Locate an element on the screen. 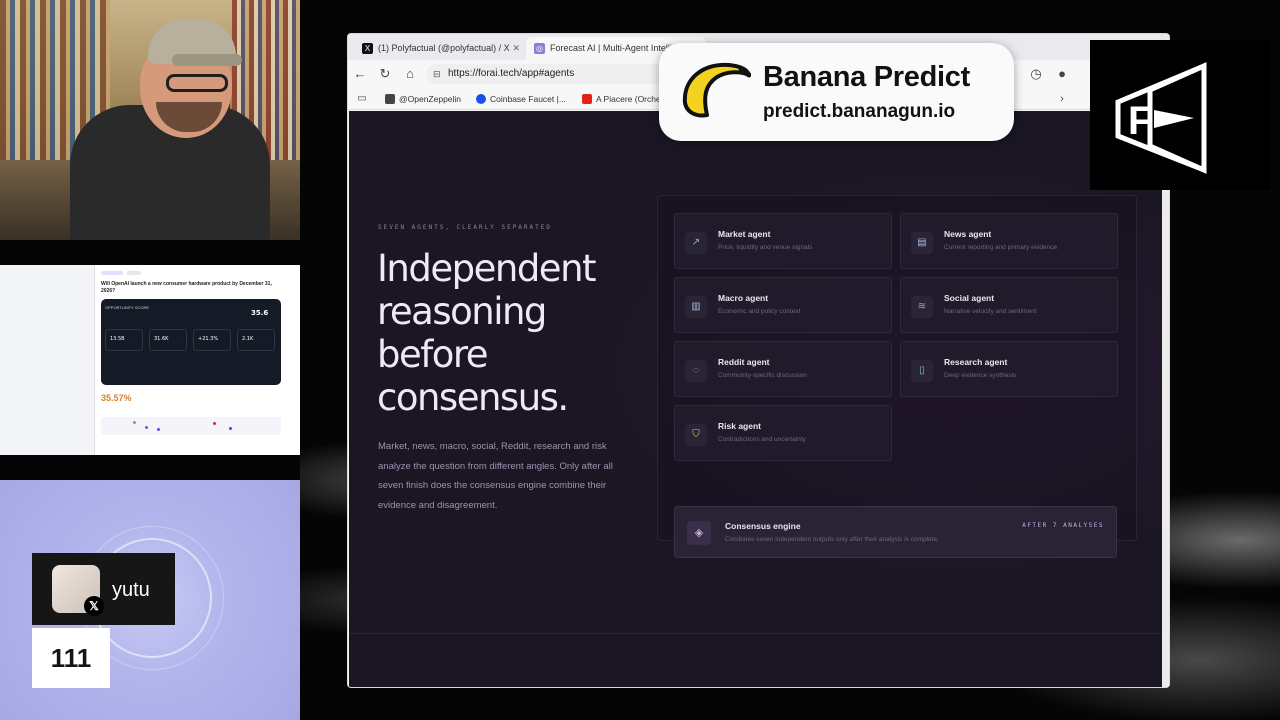 The width and height of the screenshot is (1280, 720). profile-icon: ● is located at coordinates (1062, 74).